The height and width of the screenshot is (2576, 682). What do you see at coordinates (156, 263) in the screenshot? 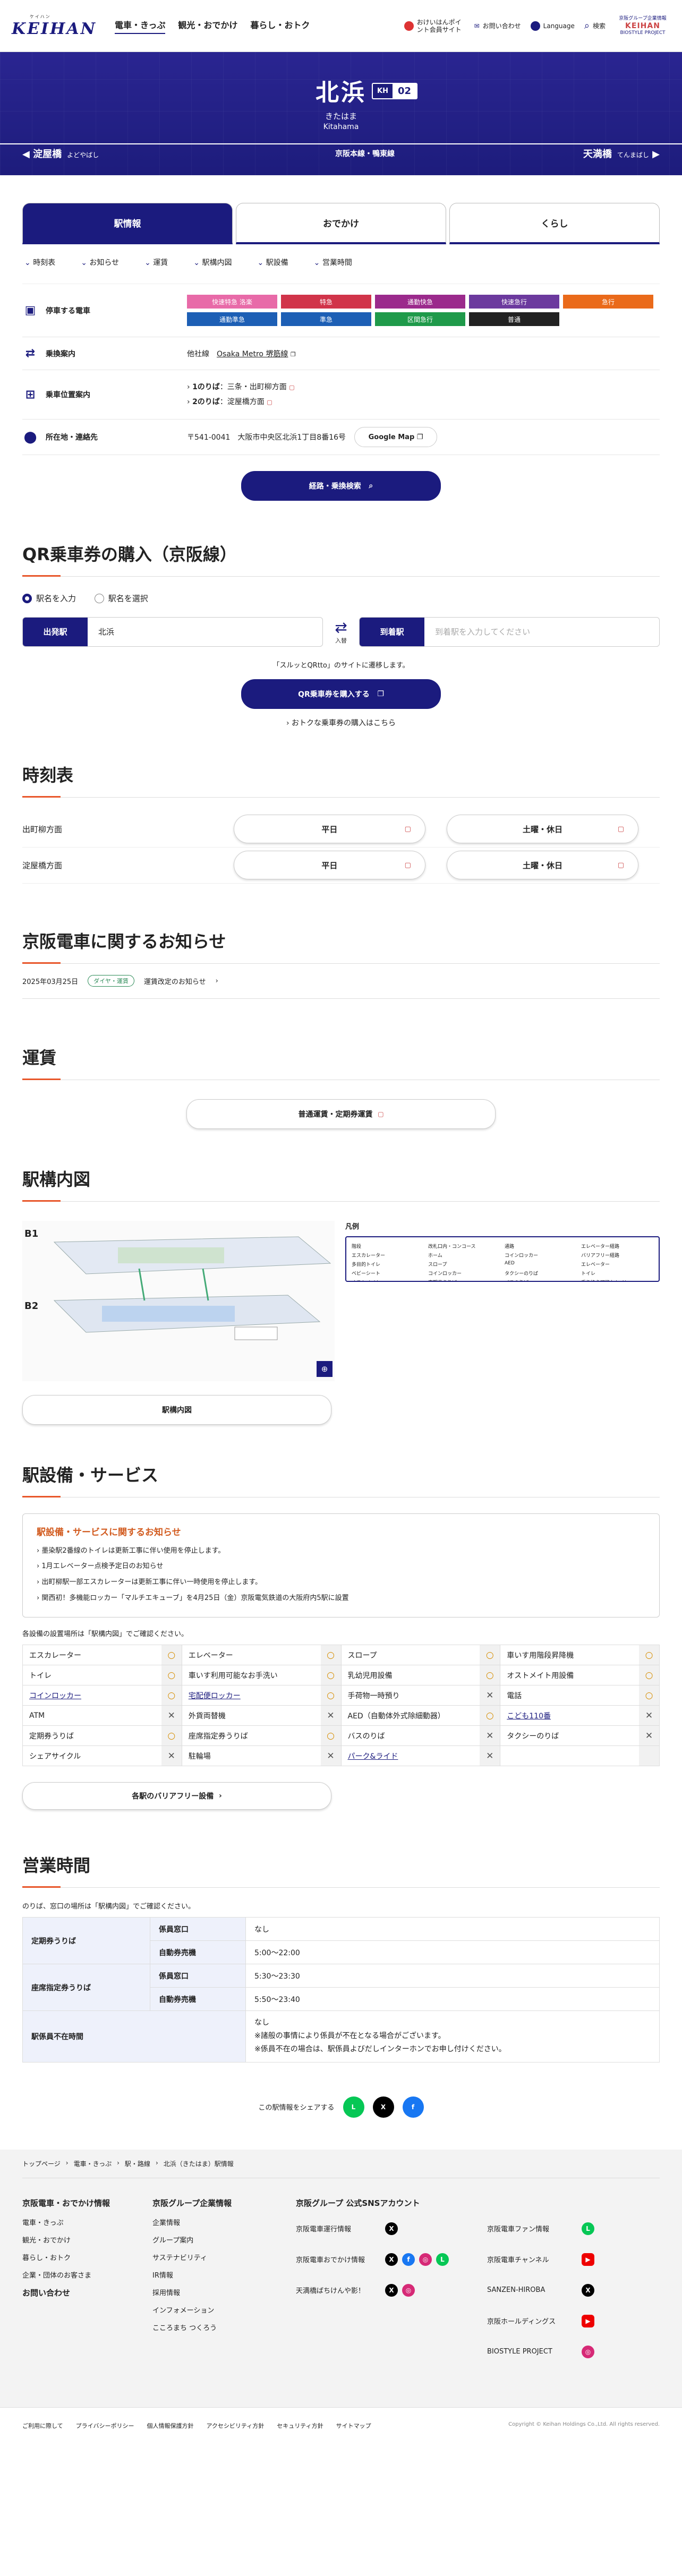
I see `anchor-fare: 運賃` at bounding box center [156, 263].